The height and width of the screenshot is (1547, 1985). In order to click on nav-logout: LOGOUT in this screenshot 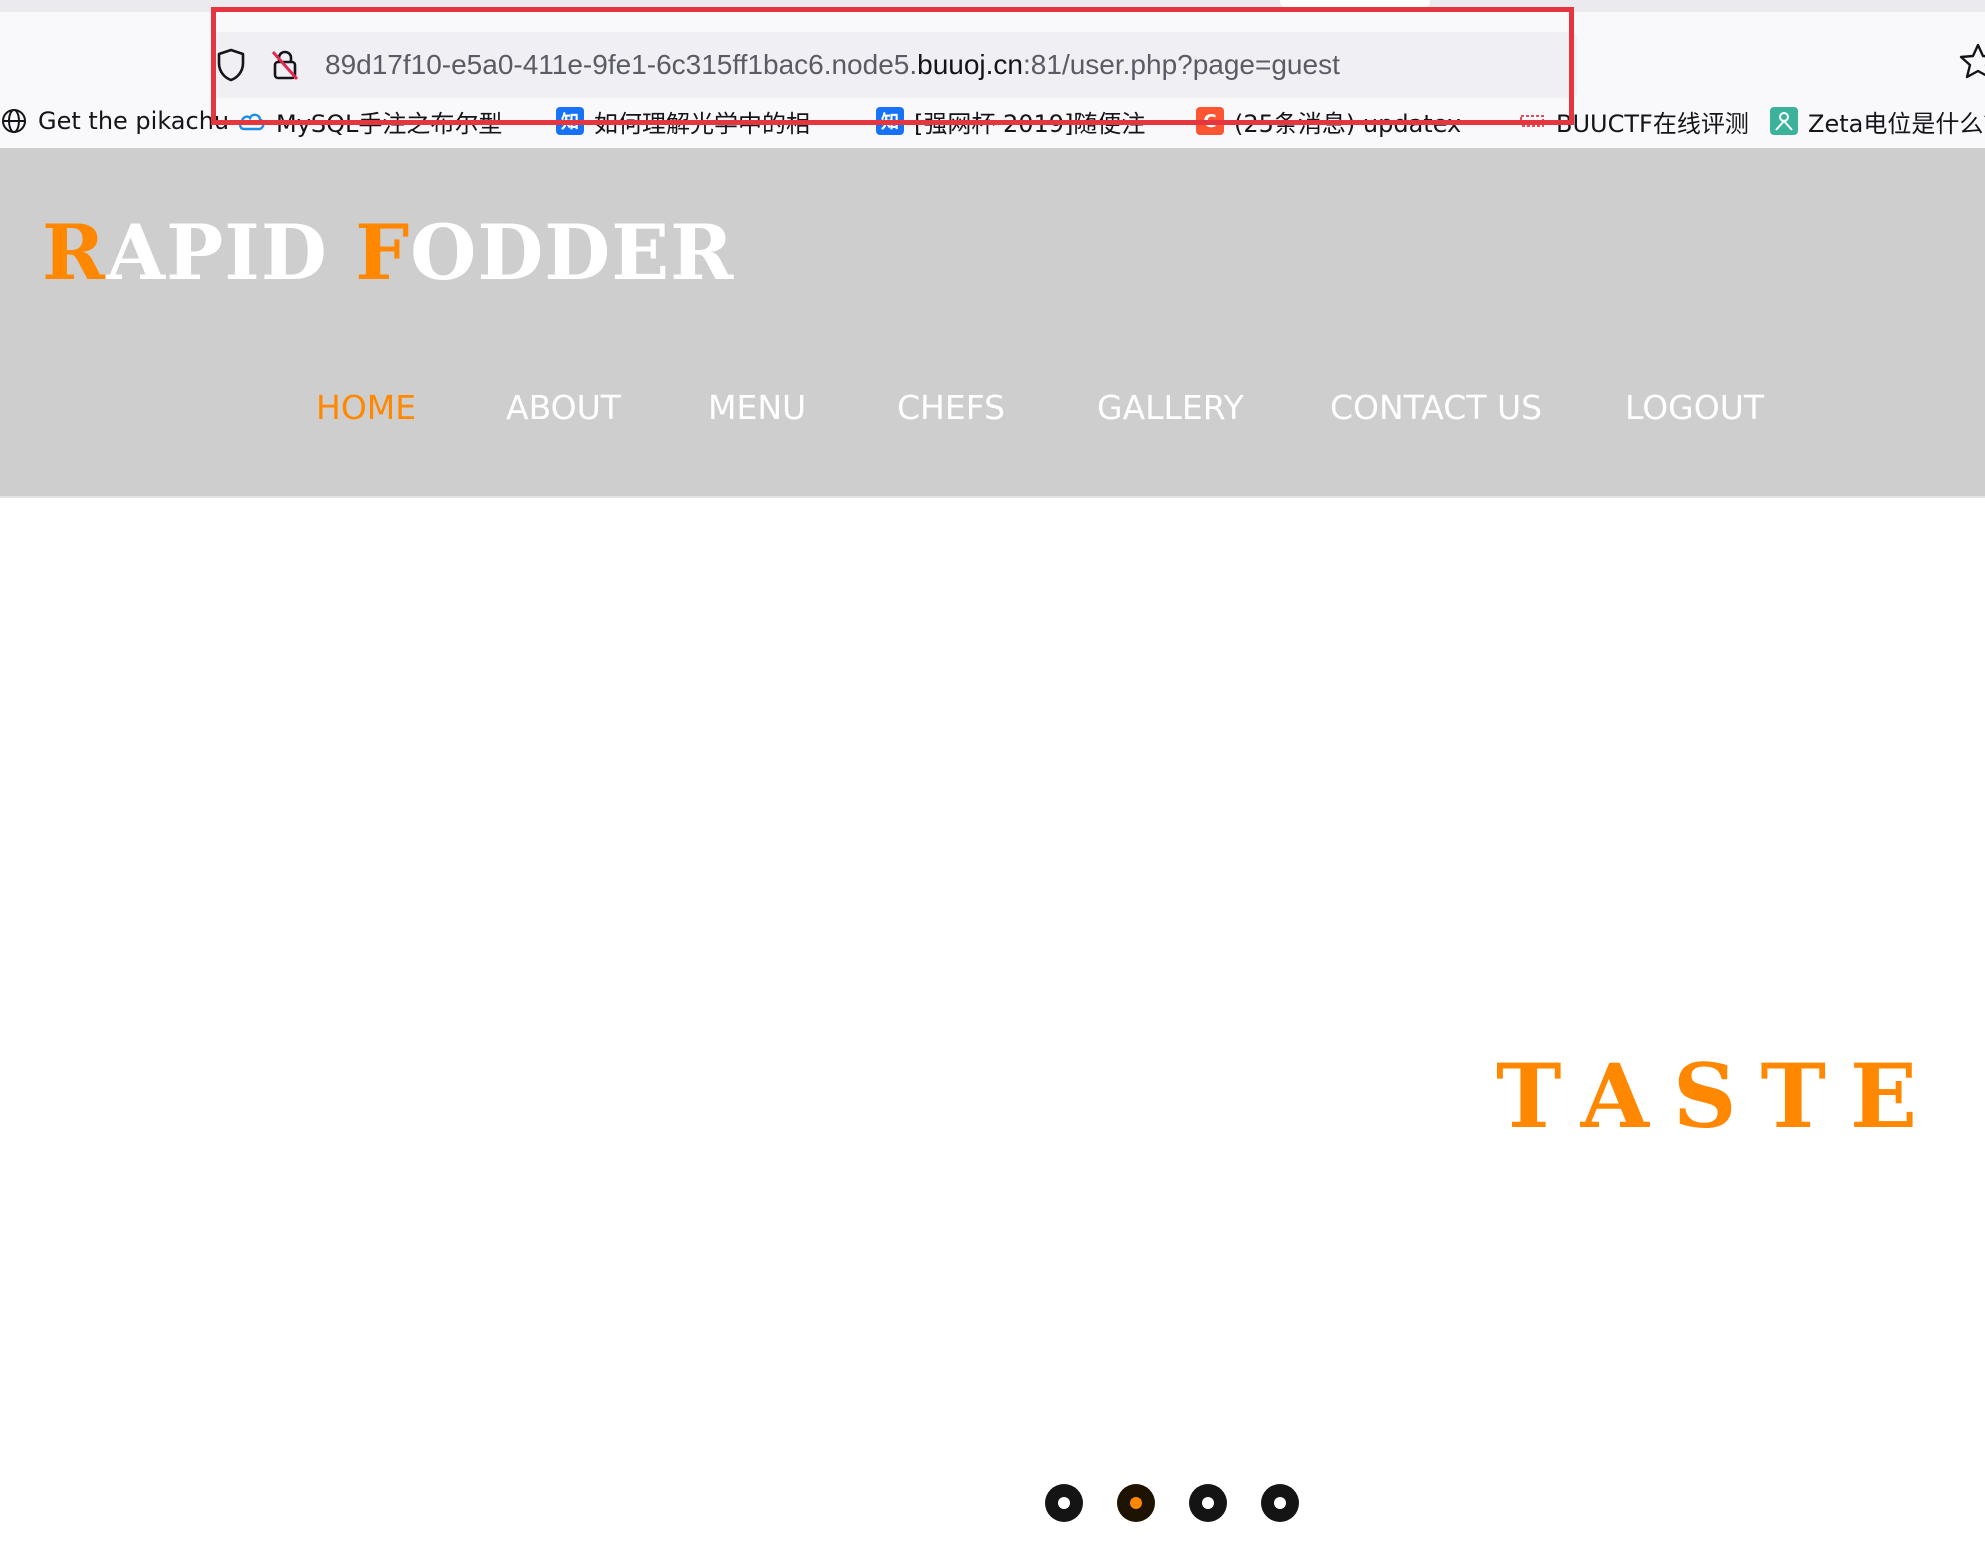, I will do `click(1694, 407)`.